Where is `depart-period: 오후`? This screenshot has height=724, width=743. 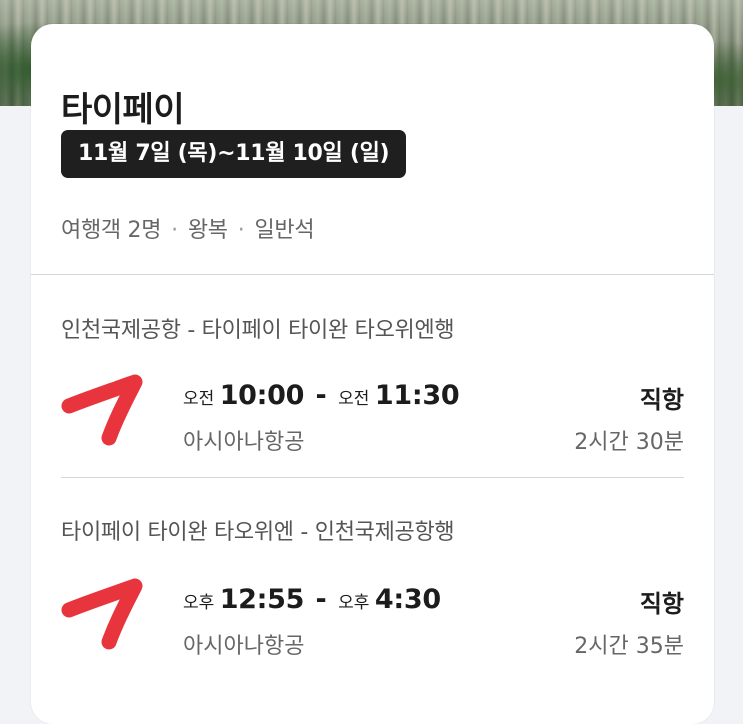
depart-period: 오후 is located at coordinates (199, 603).